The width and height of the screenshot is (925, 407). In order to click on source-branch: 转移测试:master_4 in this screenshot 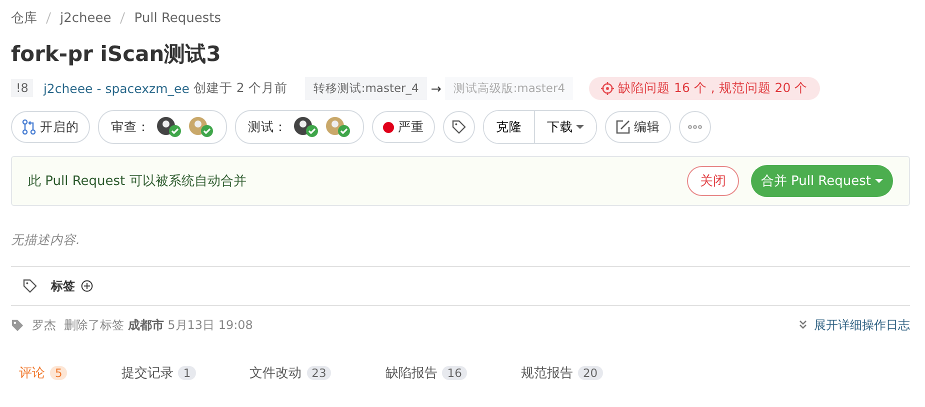, I will do `click(366, 88)`.